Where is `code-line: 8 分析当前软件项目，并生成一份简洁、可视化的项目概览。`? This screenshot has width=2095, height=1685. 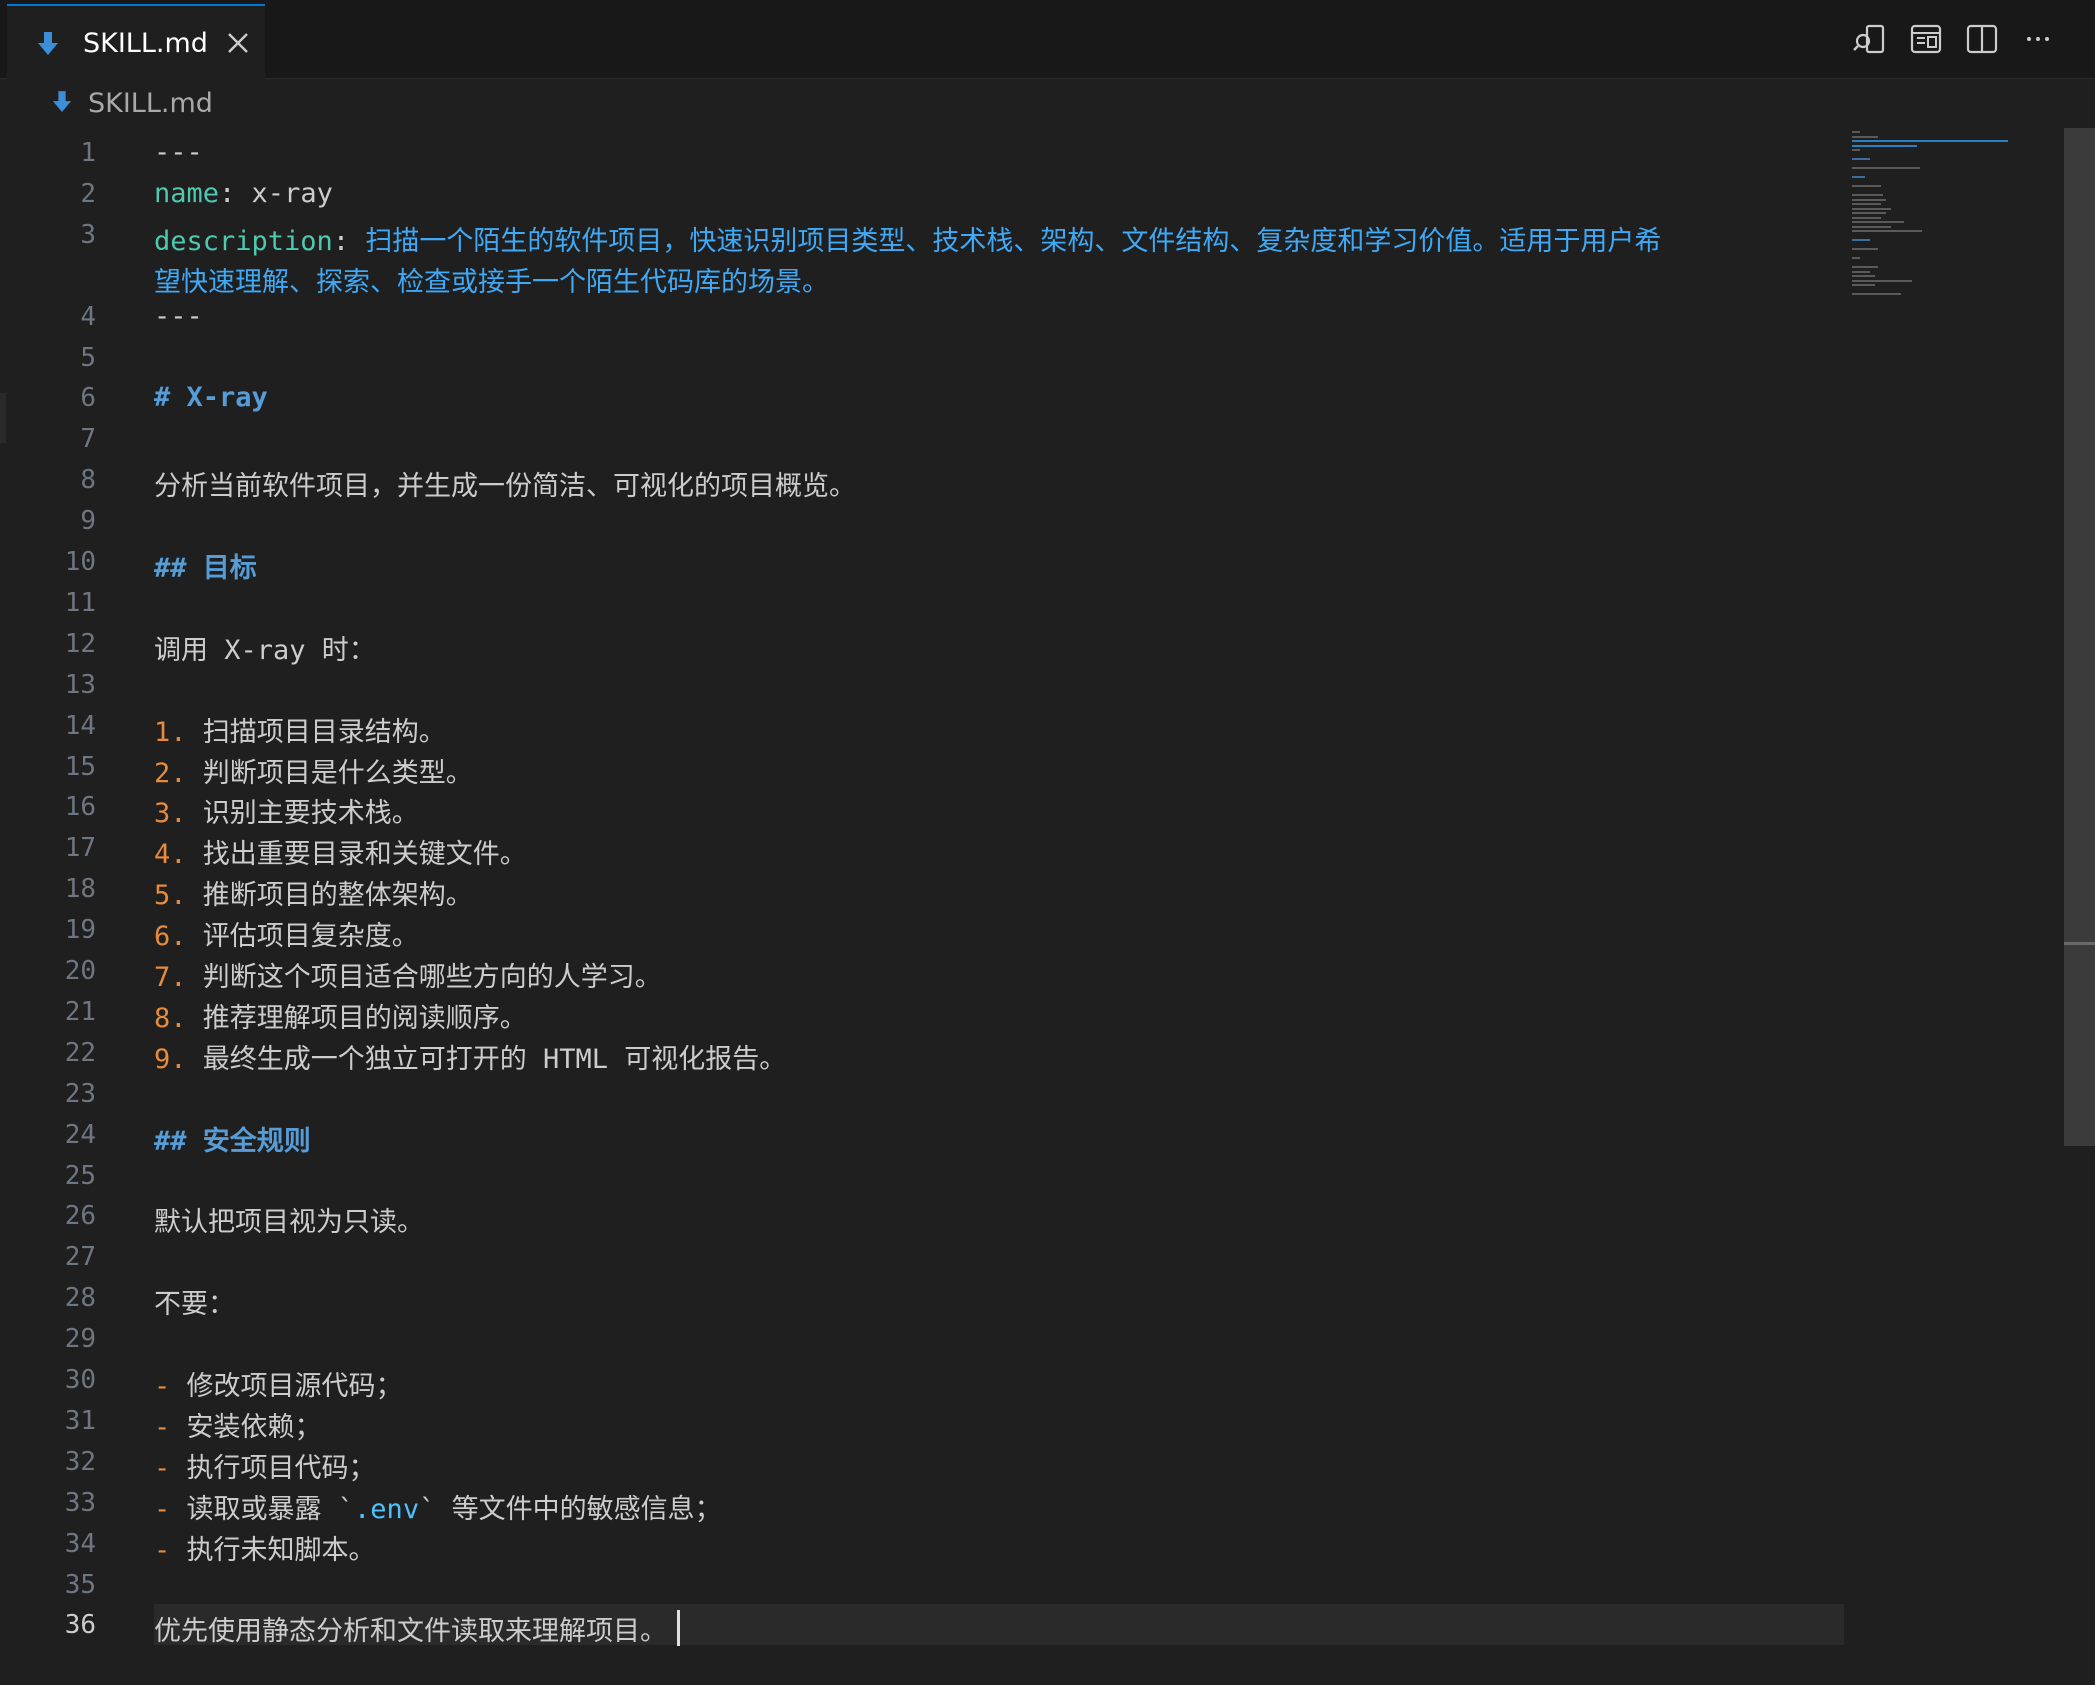 code-line: 8 分析当前软件项目，并生成一份简洁、可视化的项目概览。 is located at coordinates (920, 480).